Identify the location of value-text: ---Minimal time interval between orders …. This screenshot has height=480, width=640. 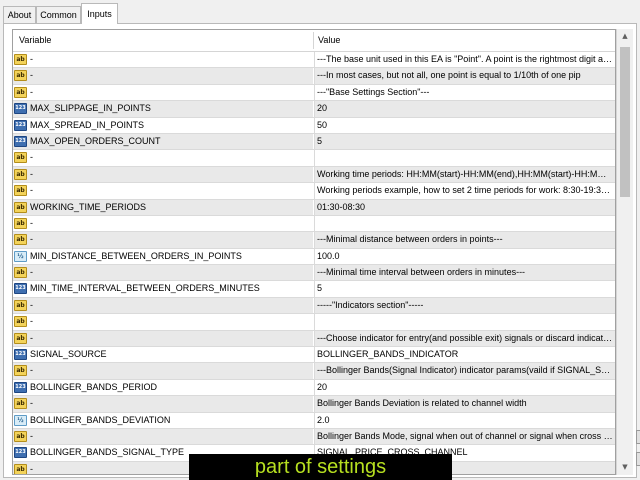
(421, 272).